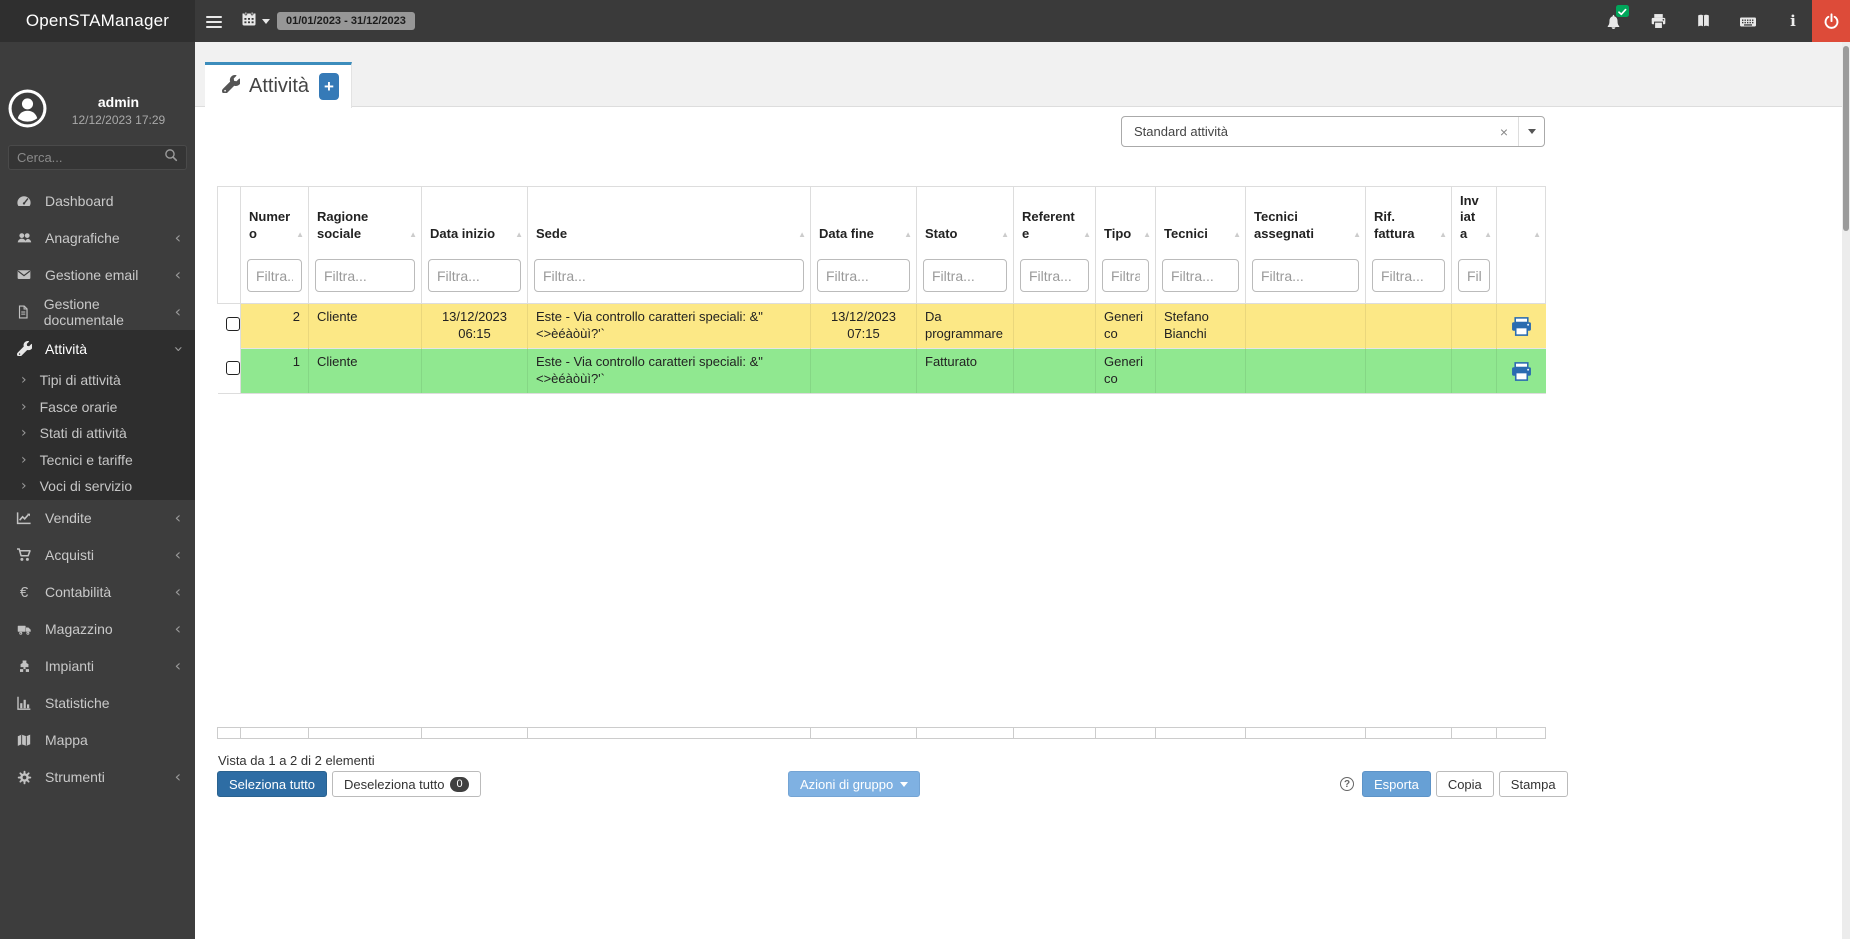 Image resolution: width=1850 pixels, height=939 pixels. Describe the element at coordinates (854, 784) in the screenshot. I see `group-actions-button: Azioni di gruppo` at that location.